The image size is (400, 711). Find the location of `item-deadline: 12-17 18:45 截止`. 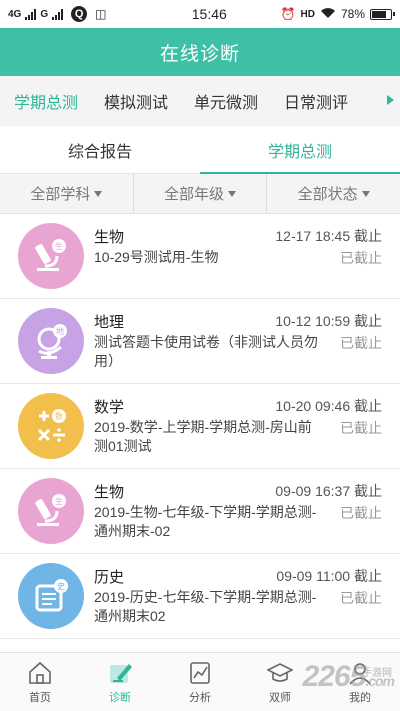

item-deadline: 12-17 18:45 截止 is located at coordinates (328, 236).